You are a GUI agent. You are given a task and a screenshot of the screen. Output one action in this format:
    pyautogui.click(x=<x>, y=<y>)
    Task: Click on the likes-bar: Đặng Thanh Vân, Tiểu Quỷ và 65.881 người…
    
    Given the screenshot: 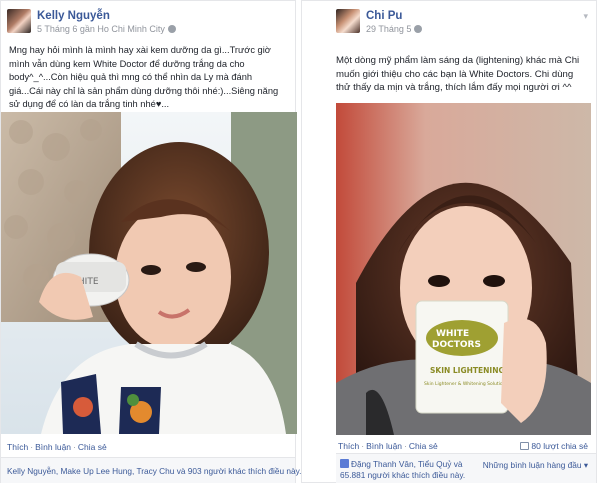 What is the action you would take?
    pyautogui.click(x=466, y=468)
    